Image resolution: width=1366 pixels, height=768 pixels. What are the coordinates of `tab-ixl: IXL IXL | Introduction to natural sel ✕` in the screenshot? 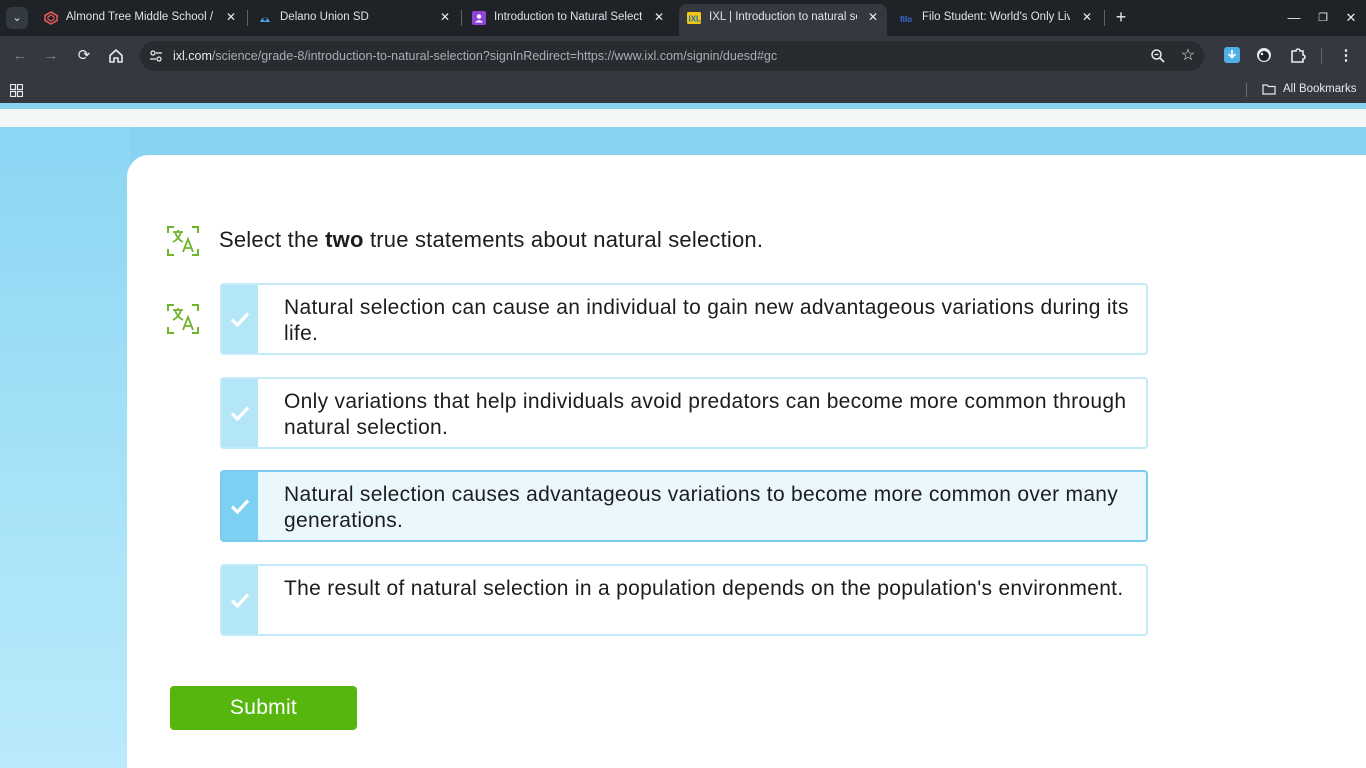 It's located at (783, 20).